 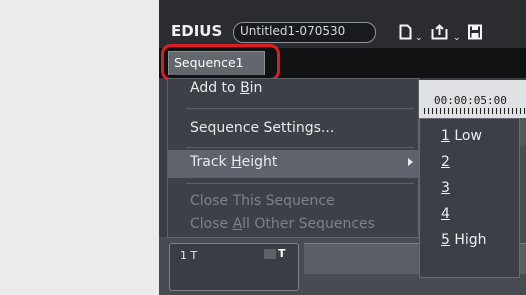 What do you see at coordinates (469, 216) in the screenshot?
I see `submenu-item-4: 4` at bounding box center [469, 216].